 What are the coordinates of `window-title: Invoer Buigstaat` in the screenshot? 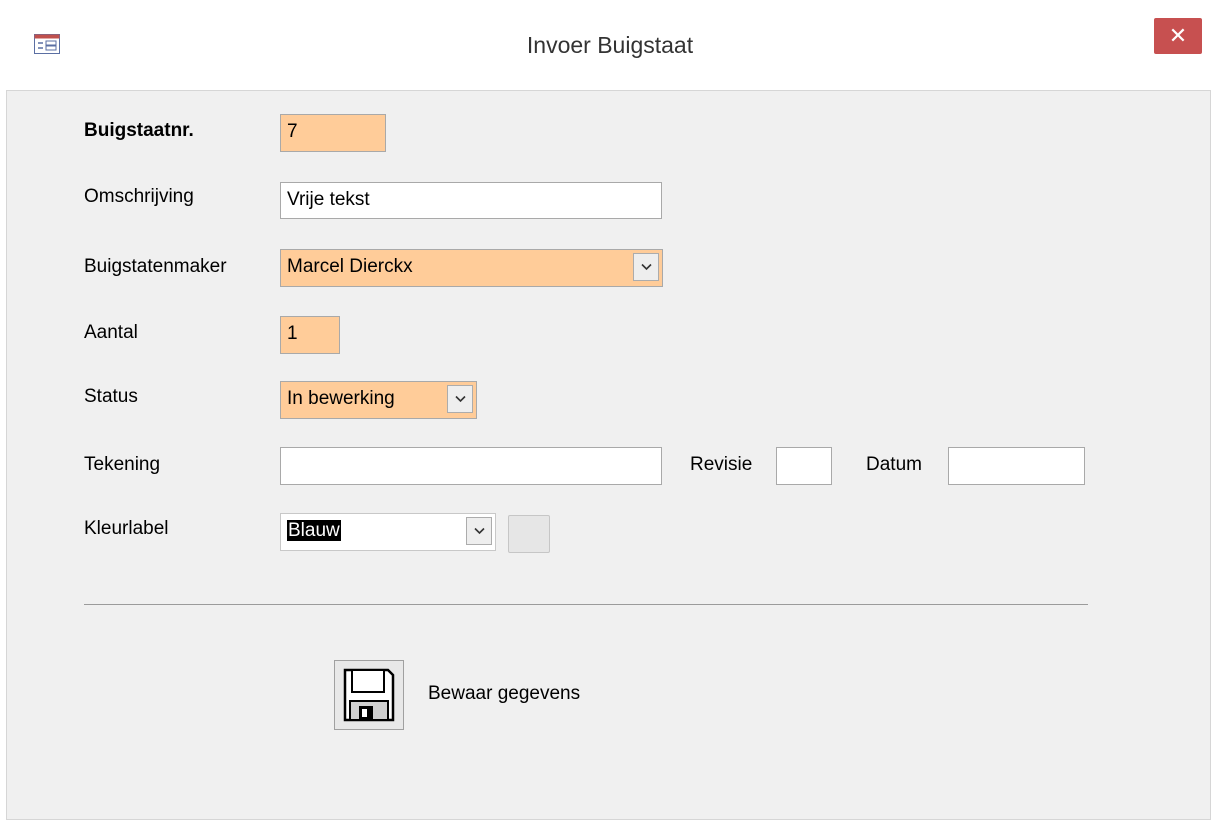 It's located at (610, 45).